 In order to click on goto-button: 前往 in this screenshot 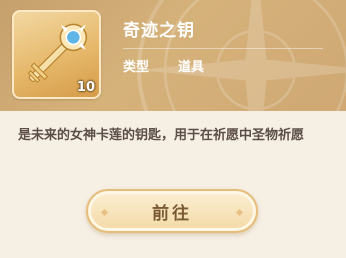, I will do `click(172, 211)`.